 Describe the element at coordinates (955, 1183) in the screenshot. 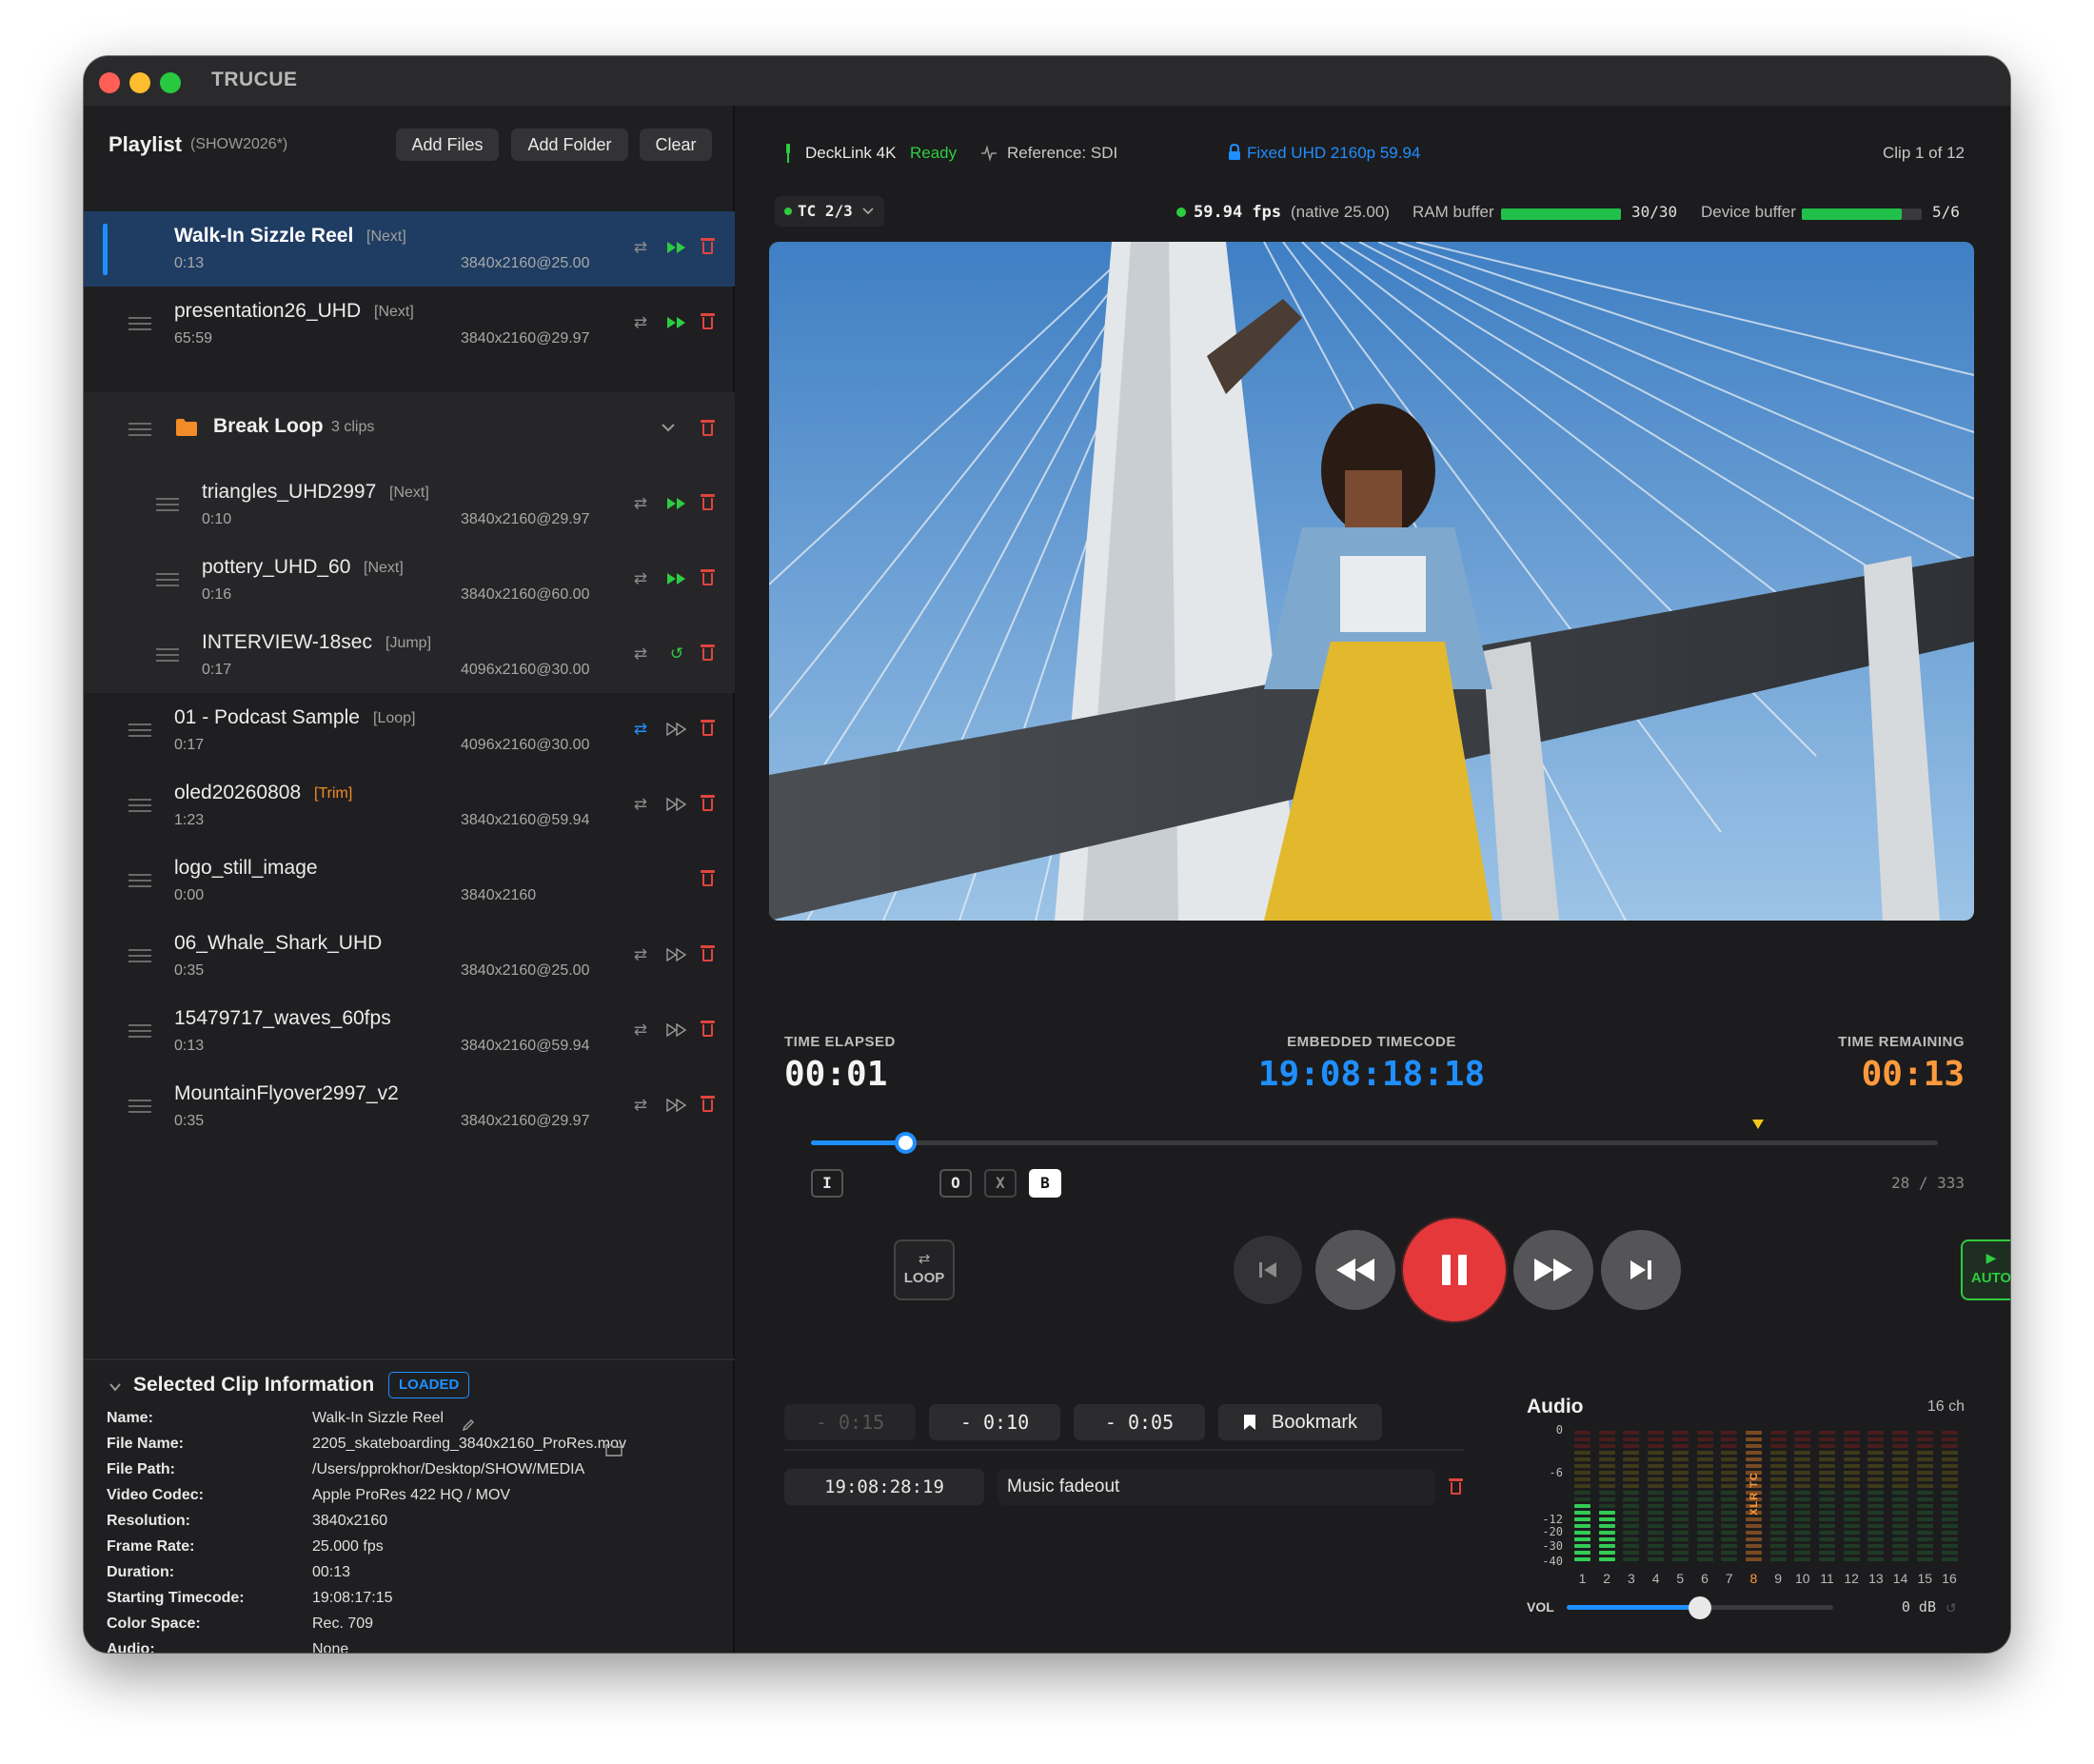

I see `set-out-button: O` at that location.